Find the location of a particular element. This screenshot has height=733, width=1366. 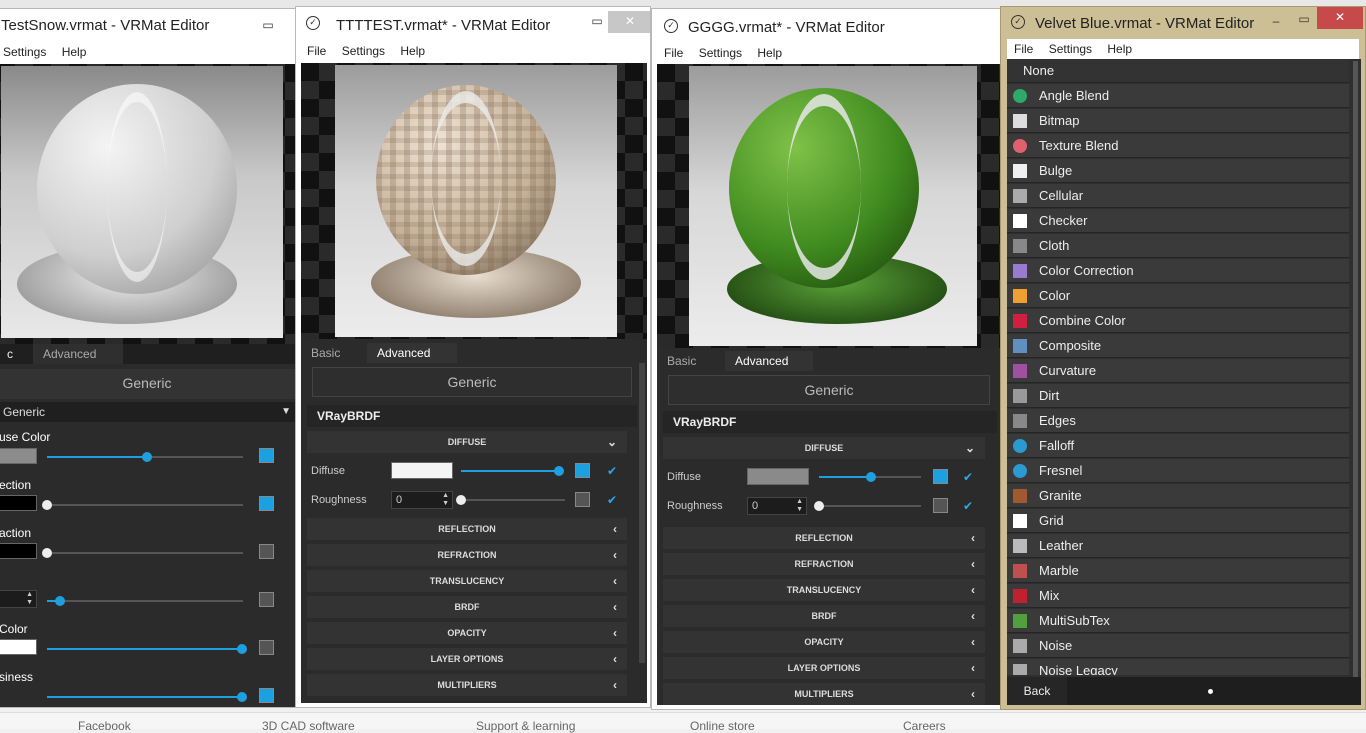

maximize-button: ▭ is located at coordinates (1304, 20).